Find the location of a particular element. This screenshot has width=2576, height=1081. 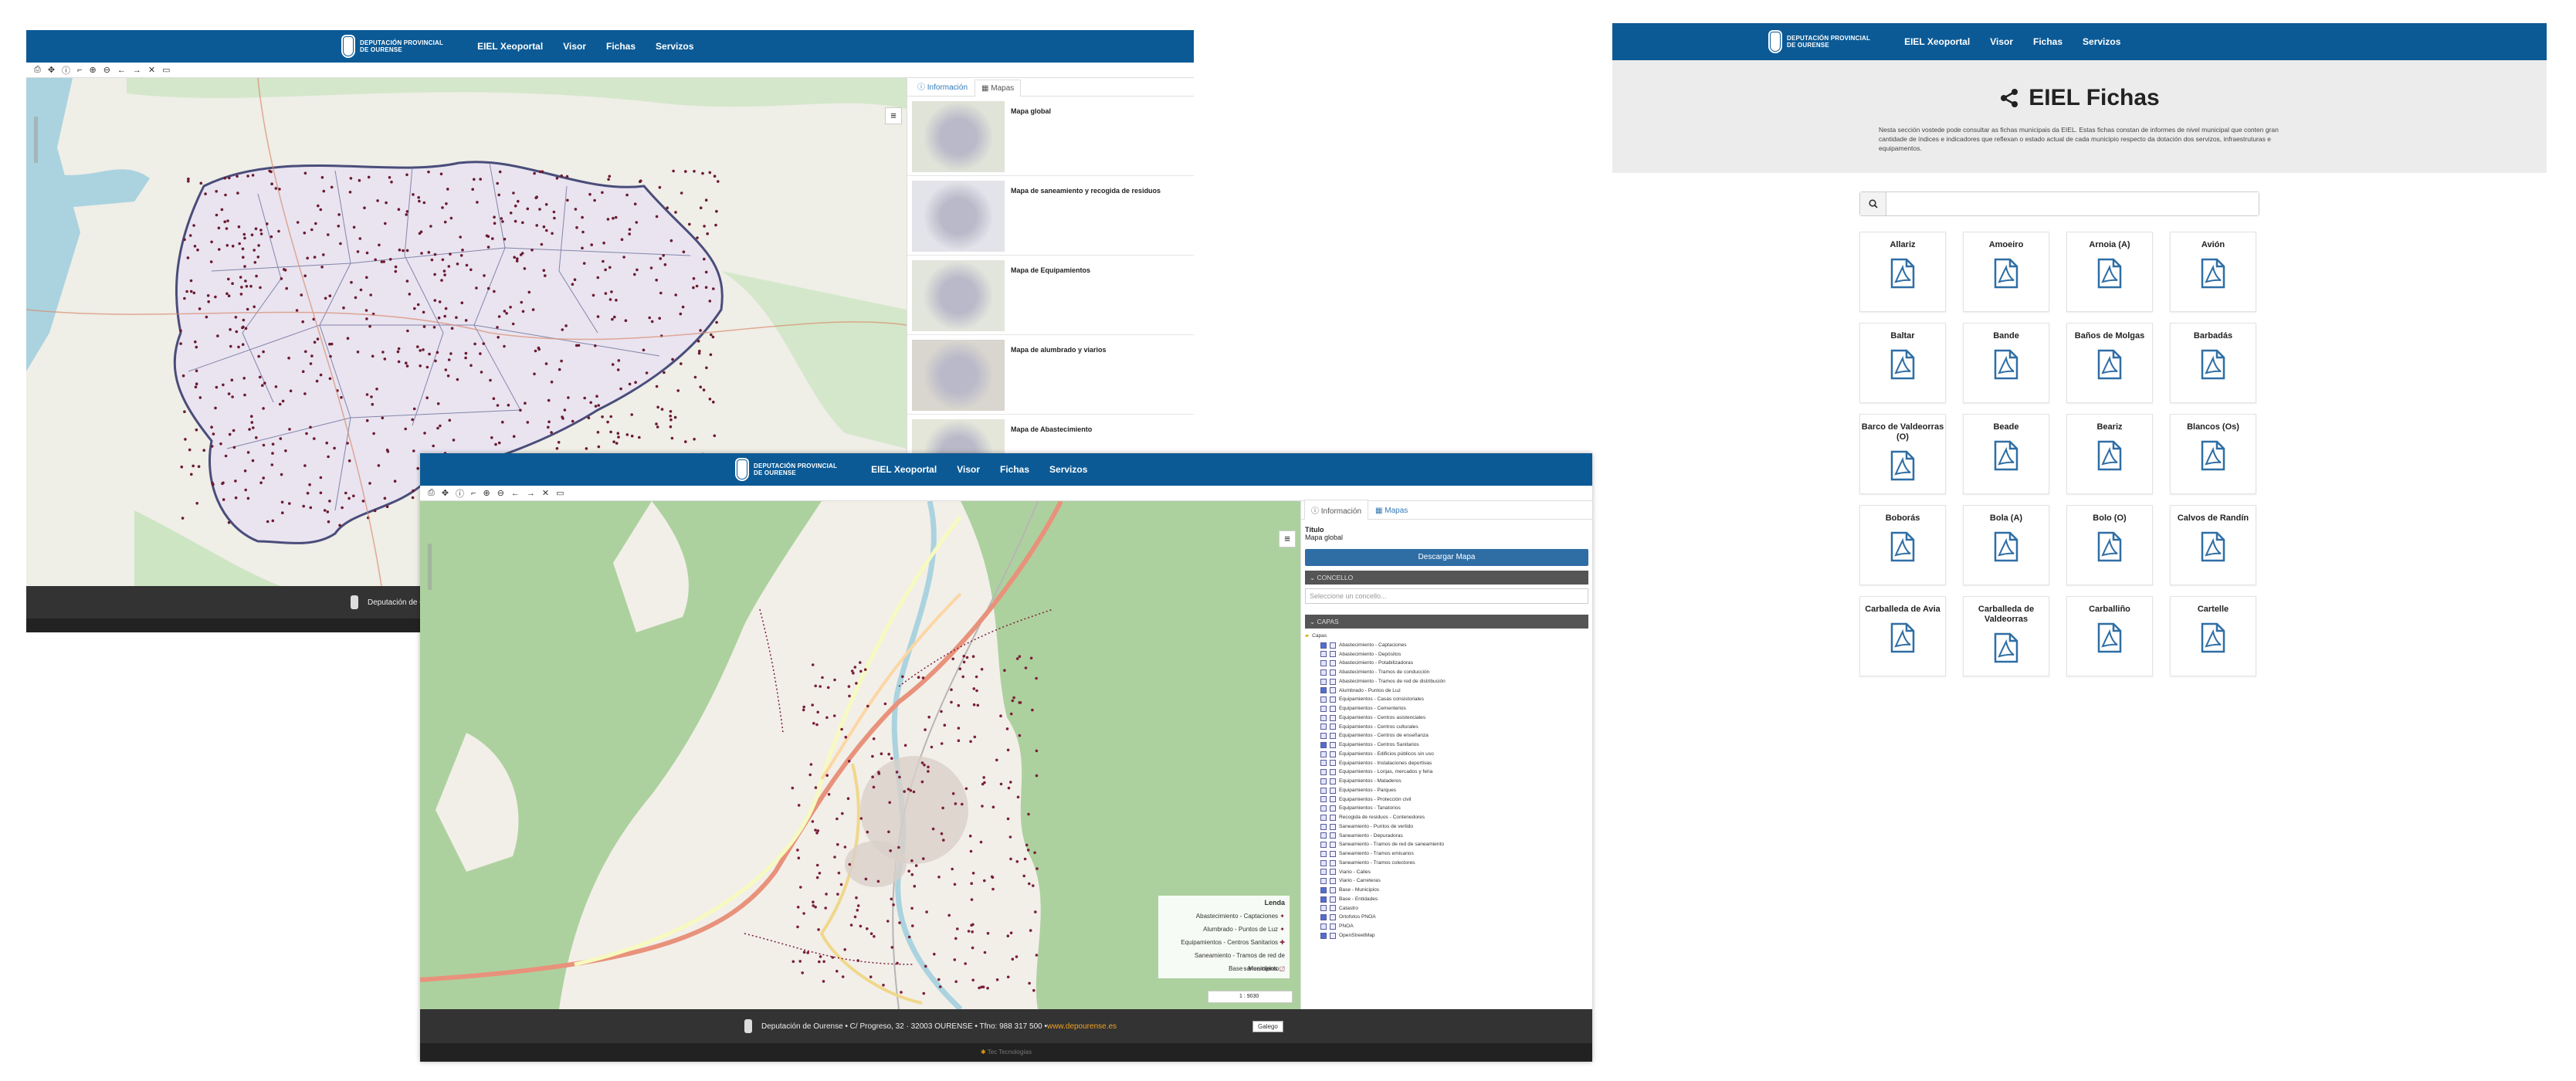

layer-item: Saneamiento - Puntos de vertido is located at coordinates (1446, 827).